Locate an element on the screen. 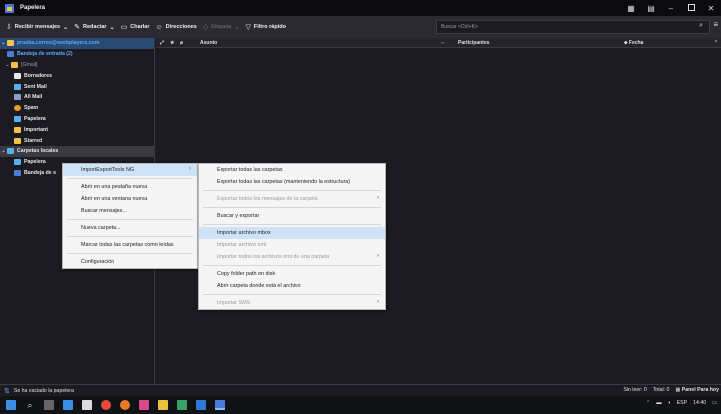  tasks-icon: ▤ is located at coordinates (651, 8).